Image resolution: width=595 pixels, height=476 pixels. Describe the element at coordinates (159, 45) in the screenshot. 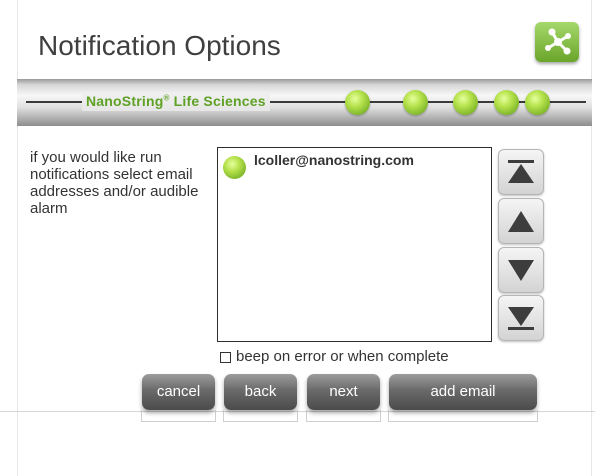

I see `page-title: Notification Options` at that location.